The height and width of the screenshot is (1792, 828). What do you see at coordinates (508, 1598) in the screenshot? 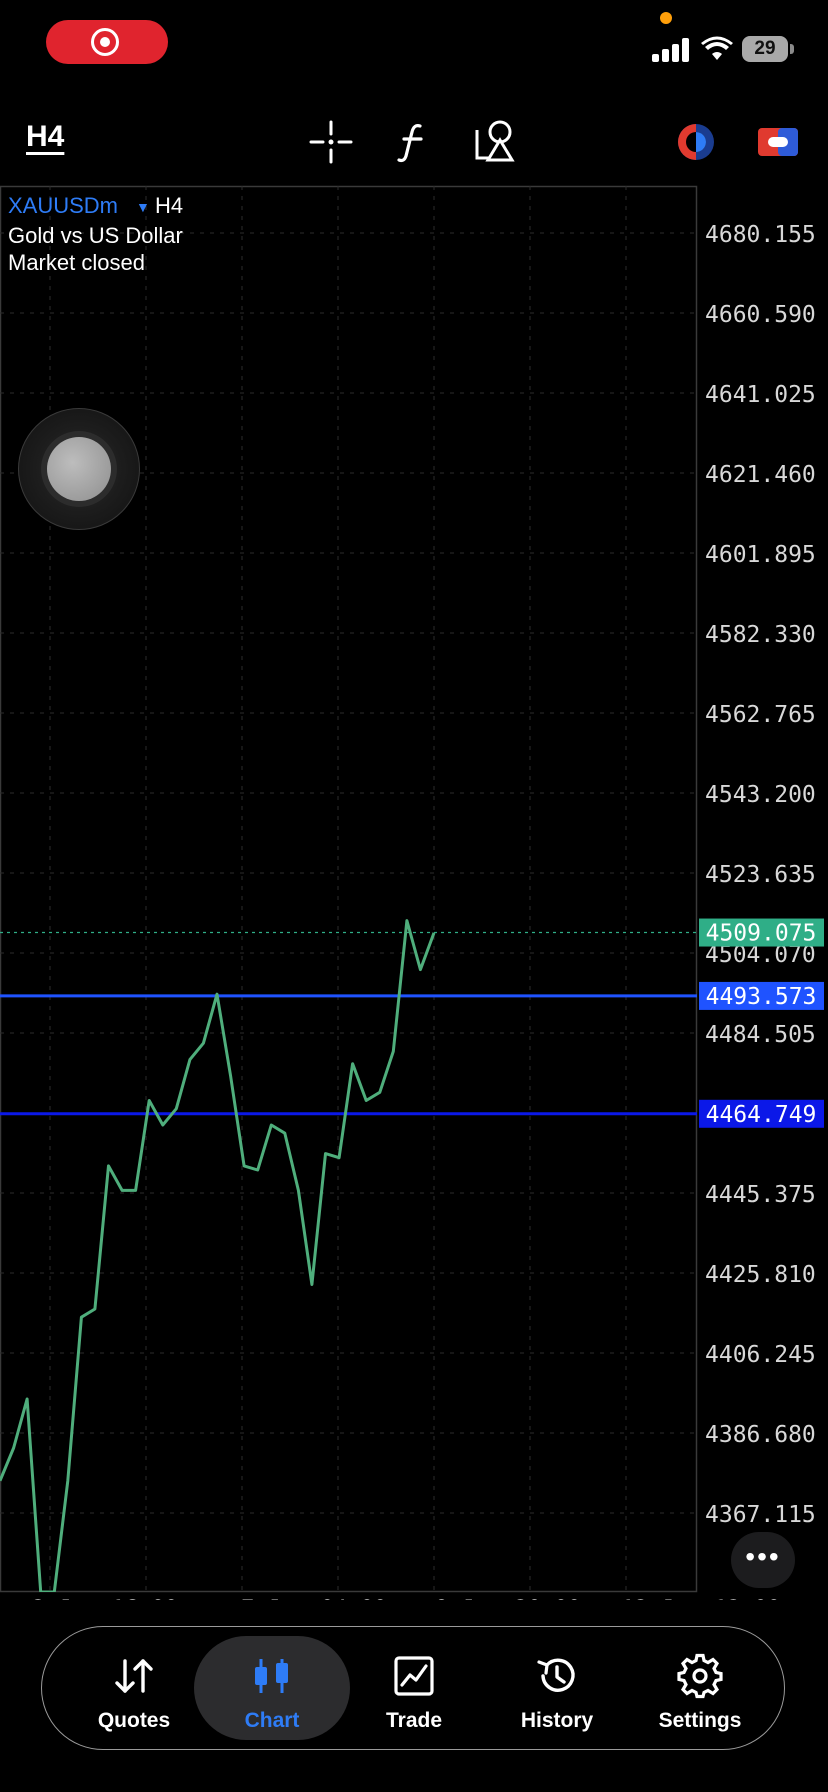
I see `time-tick-label: 9 Jan 20:00` at bounding box center [508, 1598].